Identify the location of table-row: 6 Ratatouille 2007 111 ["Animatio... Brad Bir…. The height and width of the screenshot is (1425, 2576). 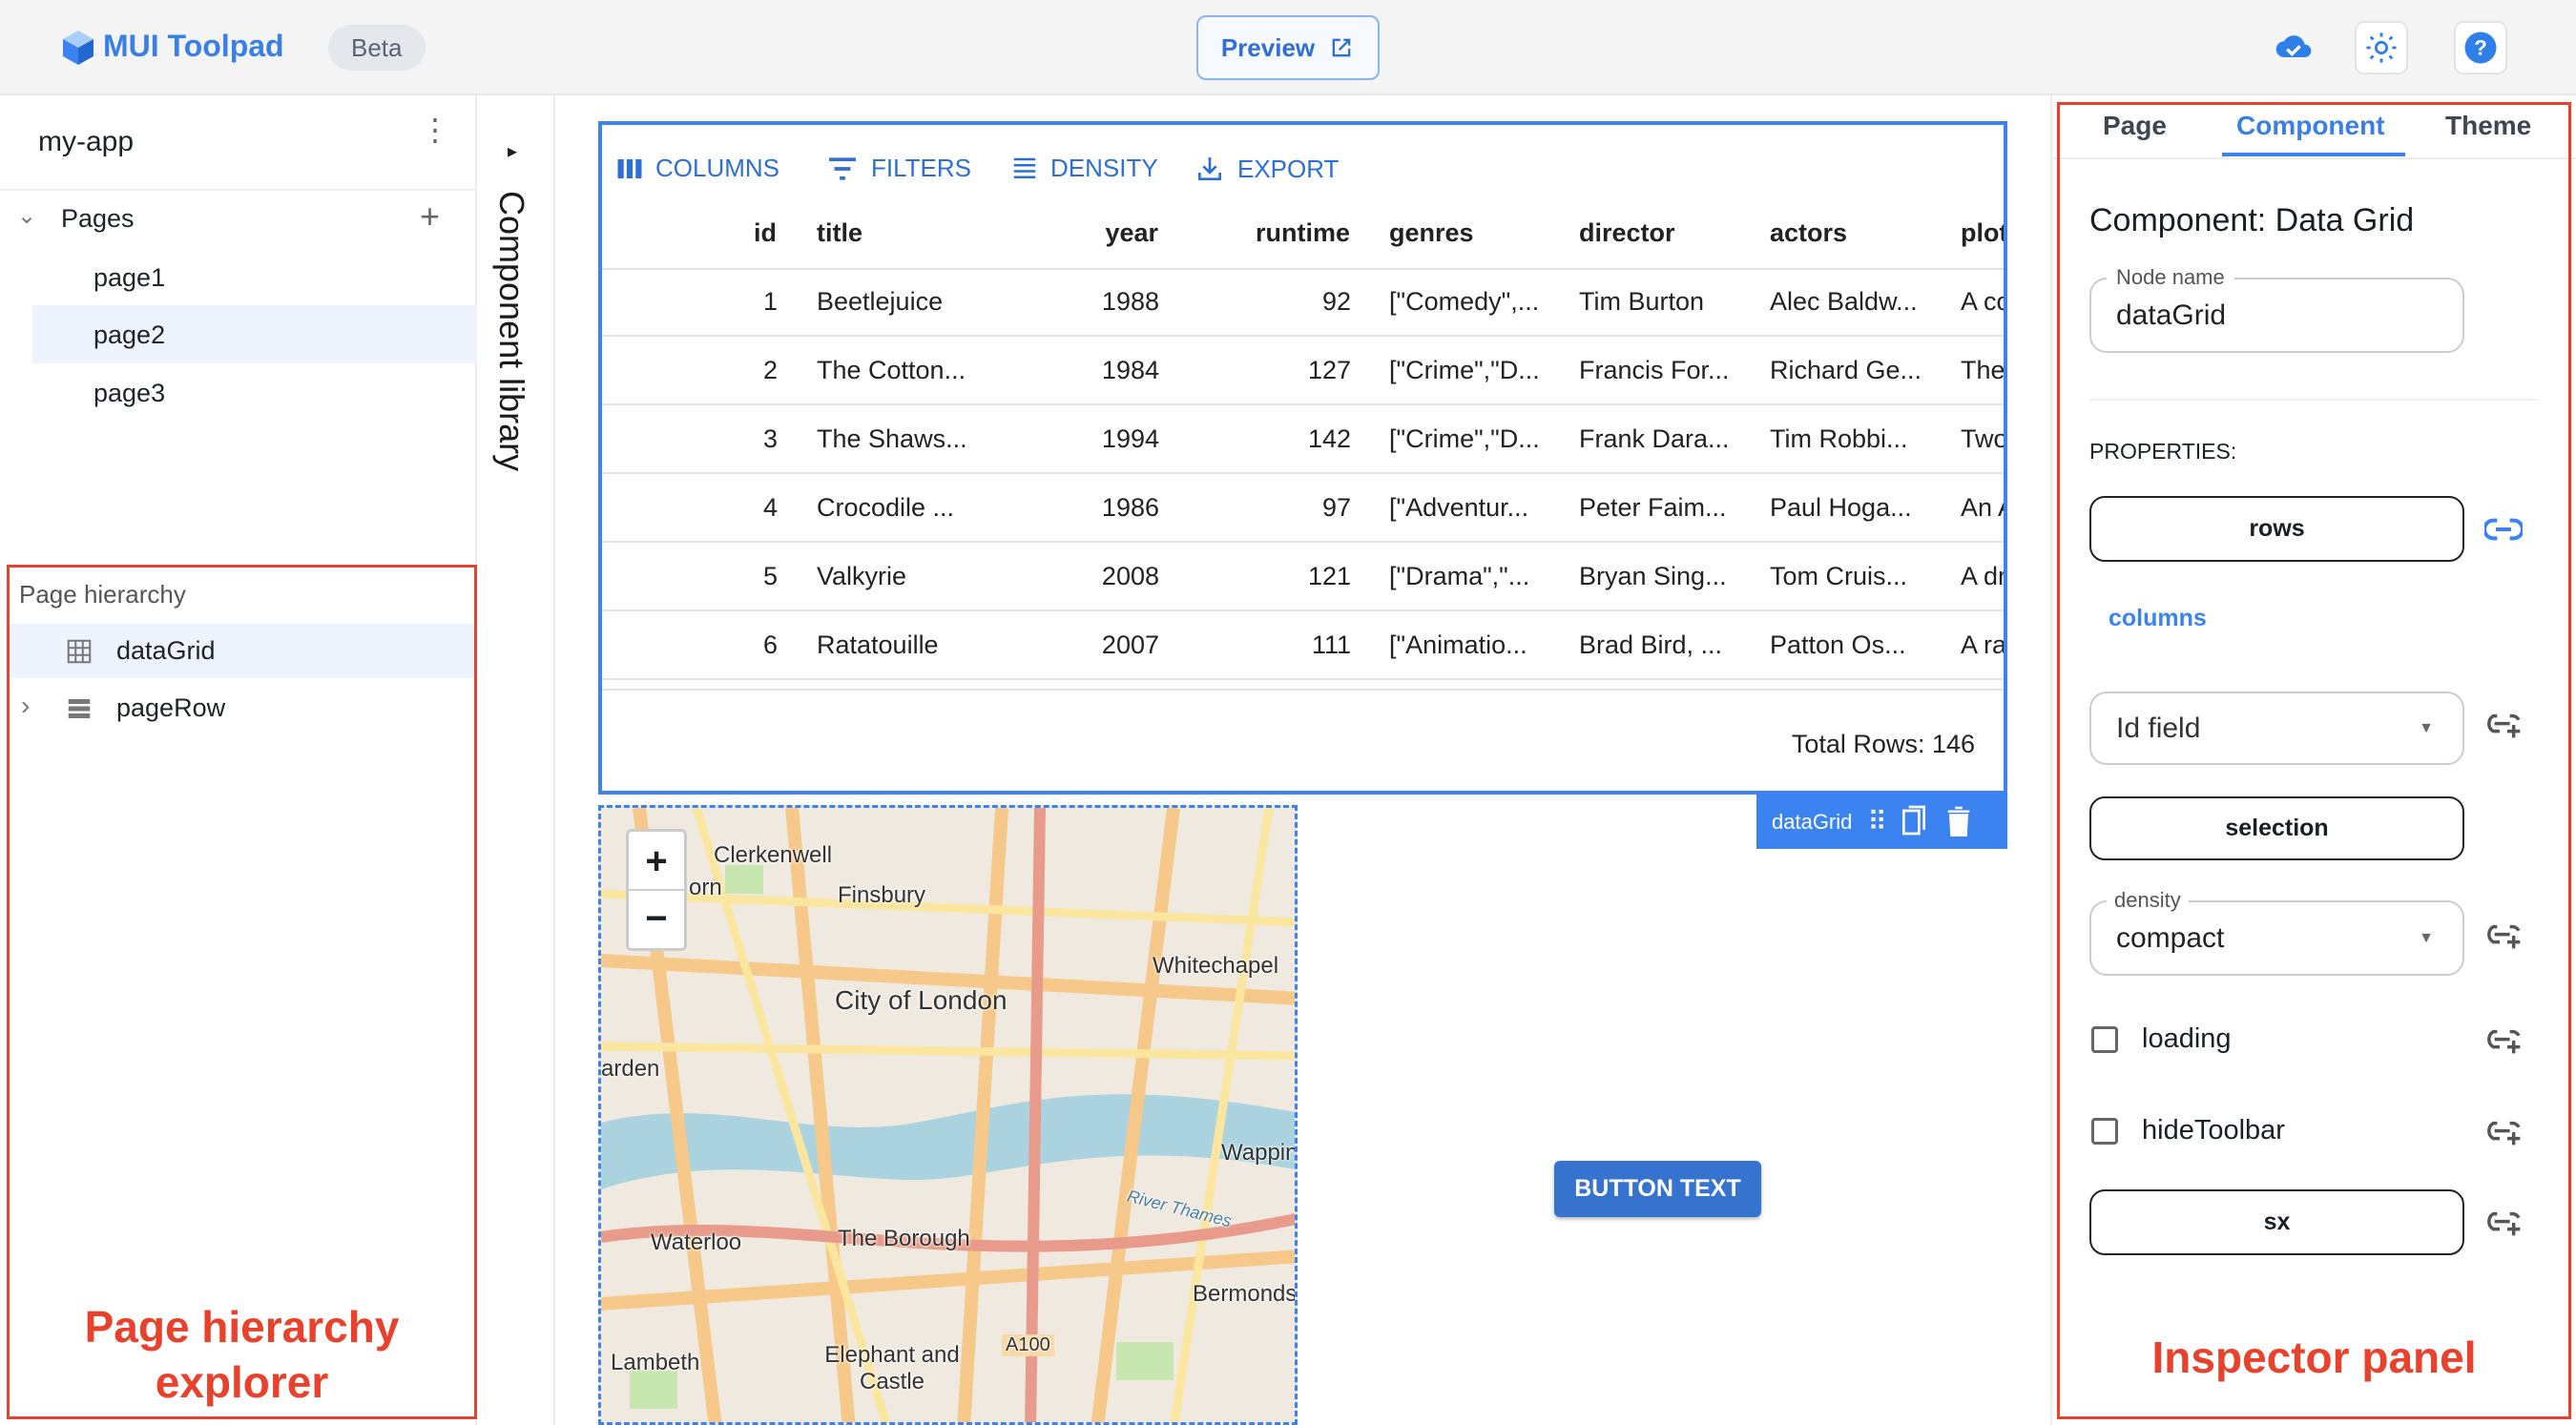
(1304, 645).